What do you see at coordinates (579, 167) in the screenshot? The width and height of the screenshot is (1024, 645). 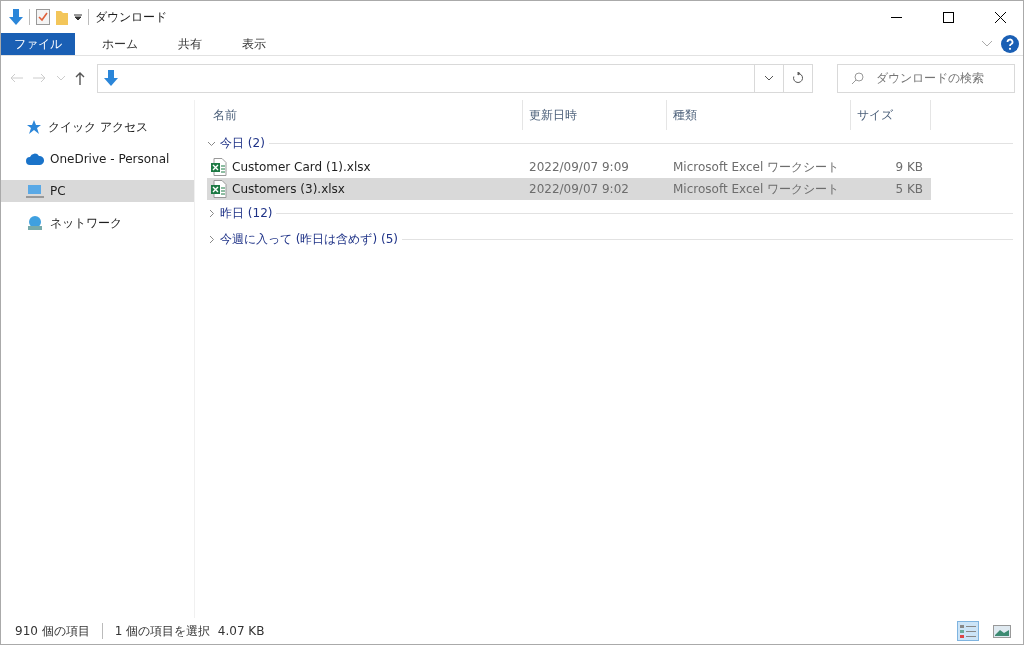 I see `table-cell-text: 2022/09/07 9:09` at bounding box center [579, 167].